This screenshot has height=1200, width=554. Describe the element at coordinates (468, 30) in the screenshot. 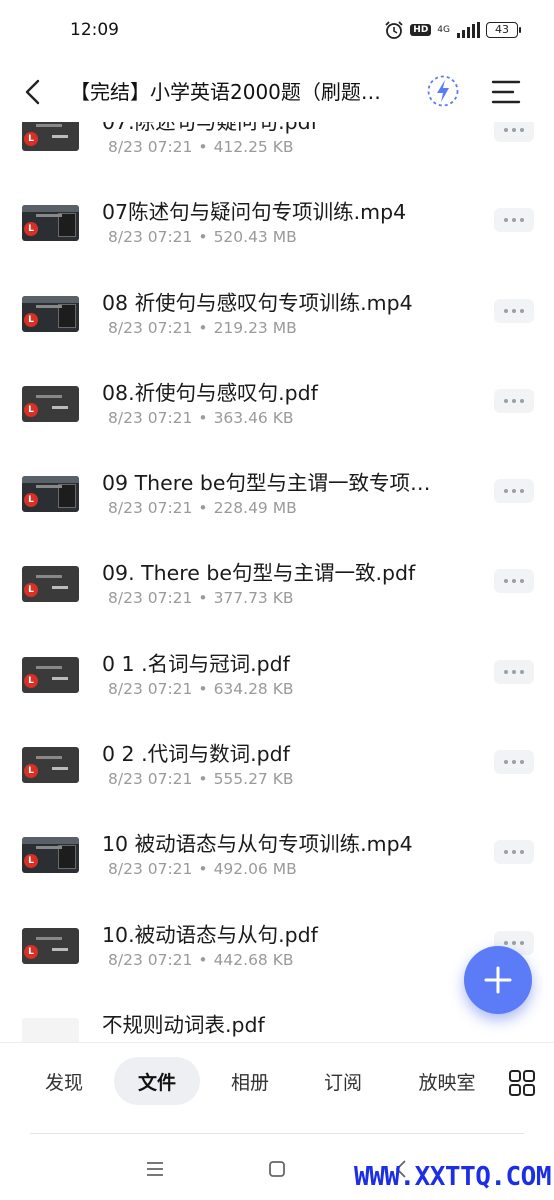

I see `signal-icon` at that location.